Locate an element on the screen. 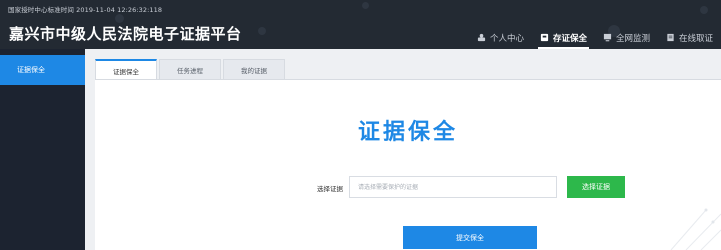 The width and height of the screenshot is (721, 250). evidence-input is located at coordinates (453, 187).